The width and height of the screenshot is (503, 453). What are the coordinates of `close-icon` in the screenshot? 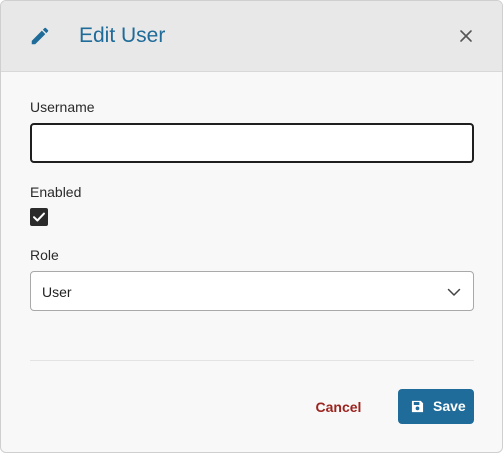 It's located at (466, 36).